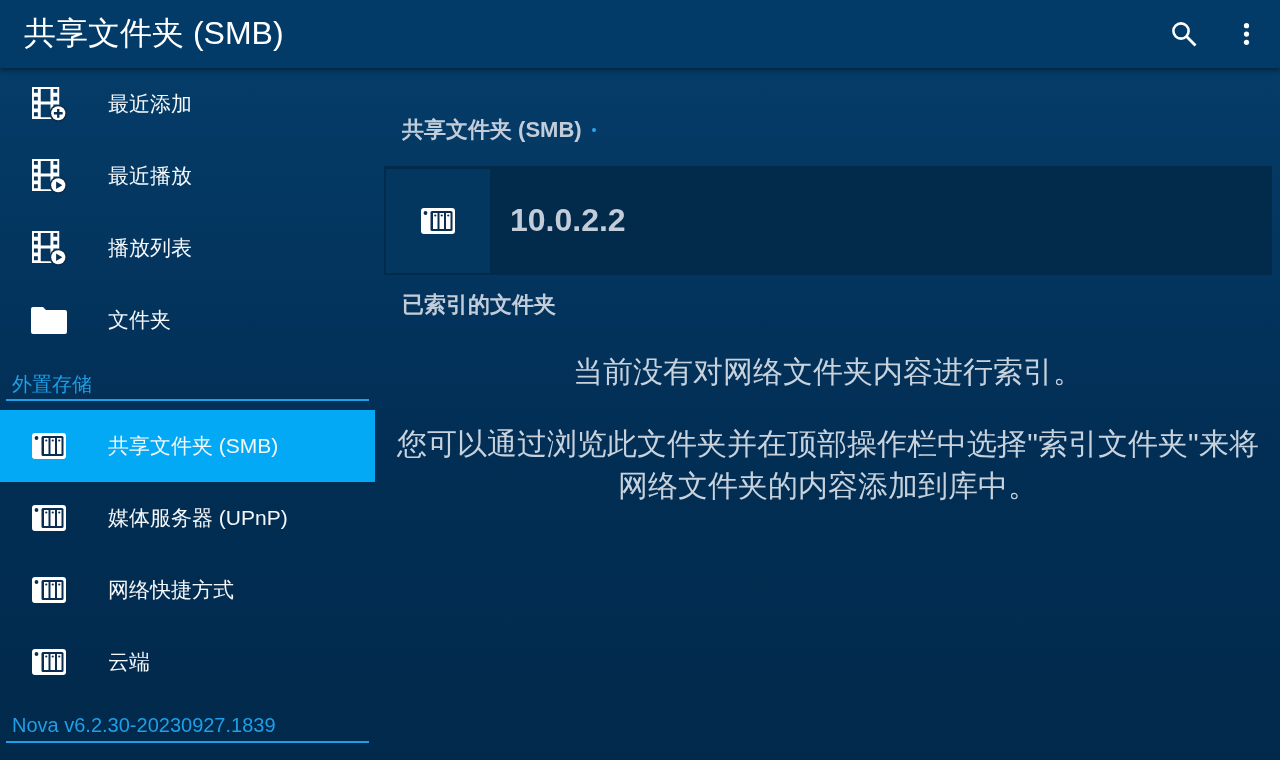 The image size is (1280, 760). I want to click on section-title: 共享文件夹 (SMB), so click(492, 130).